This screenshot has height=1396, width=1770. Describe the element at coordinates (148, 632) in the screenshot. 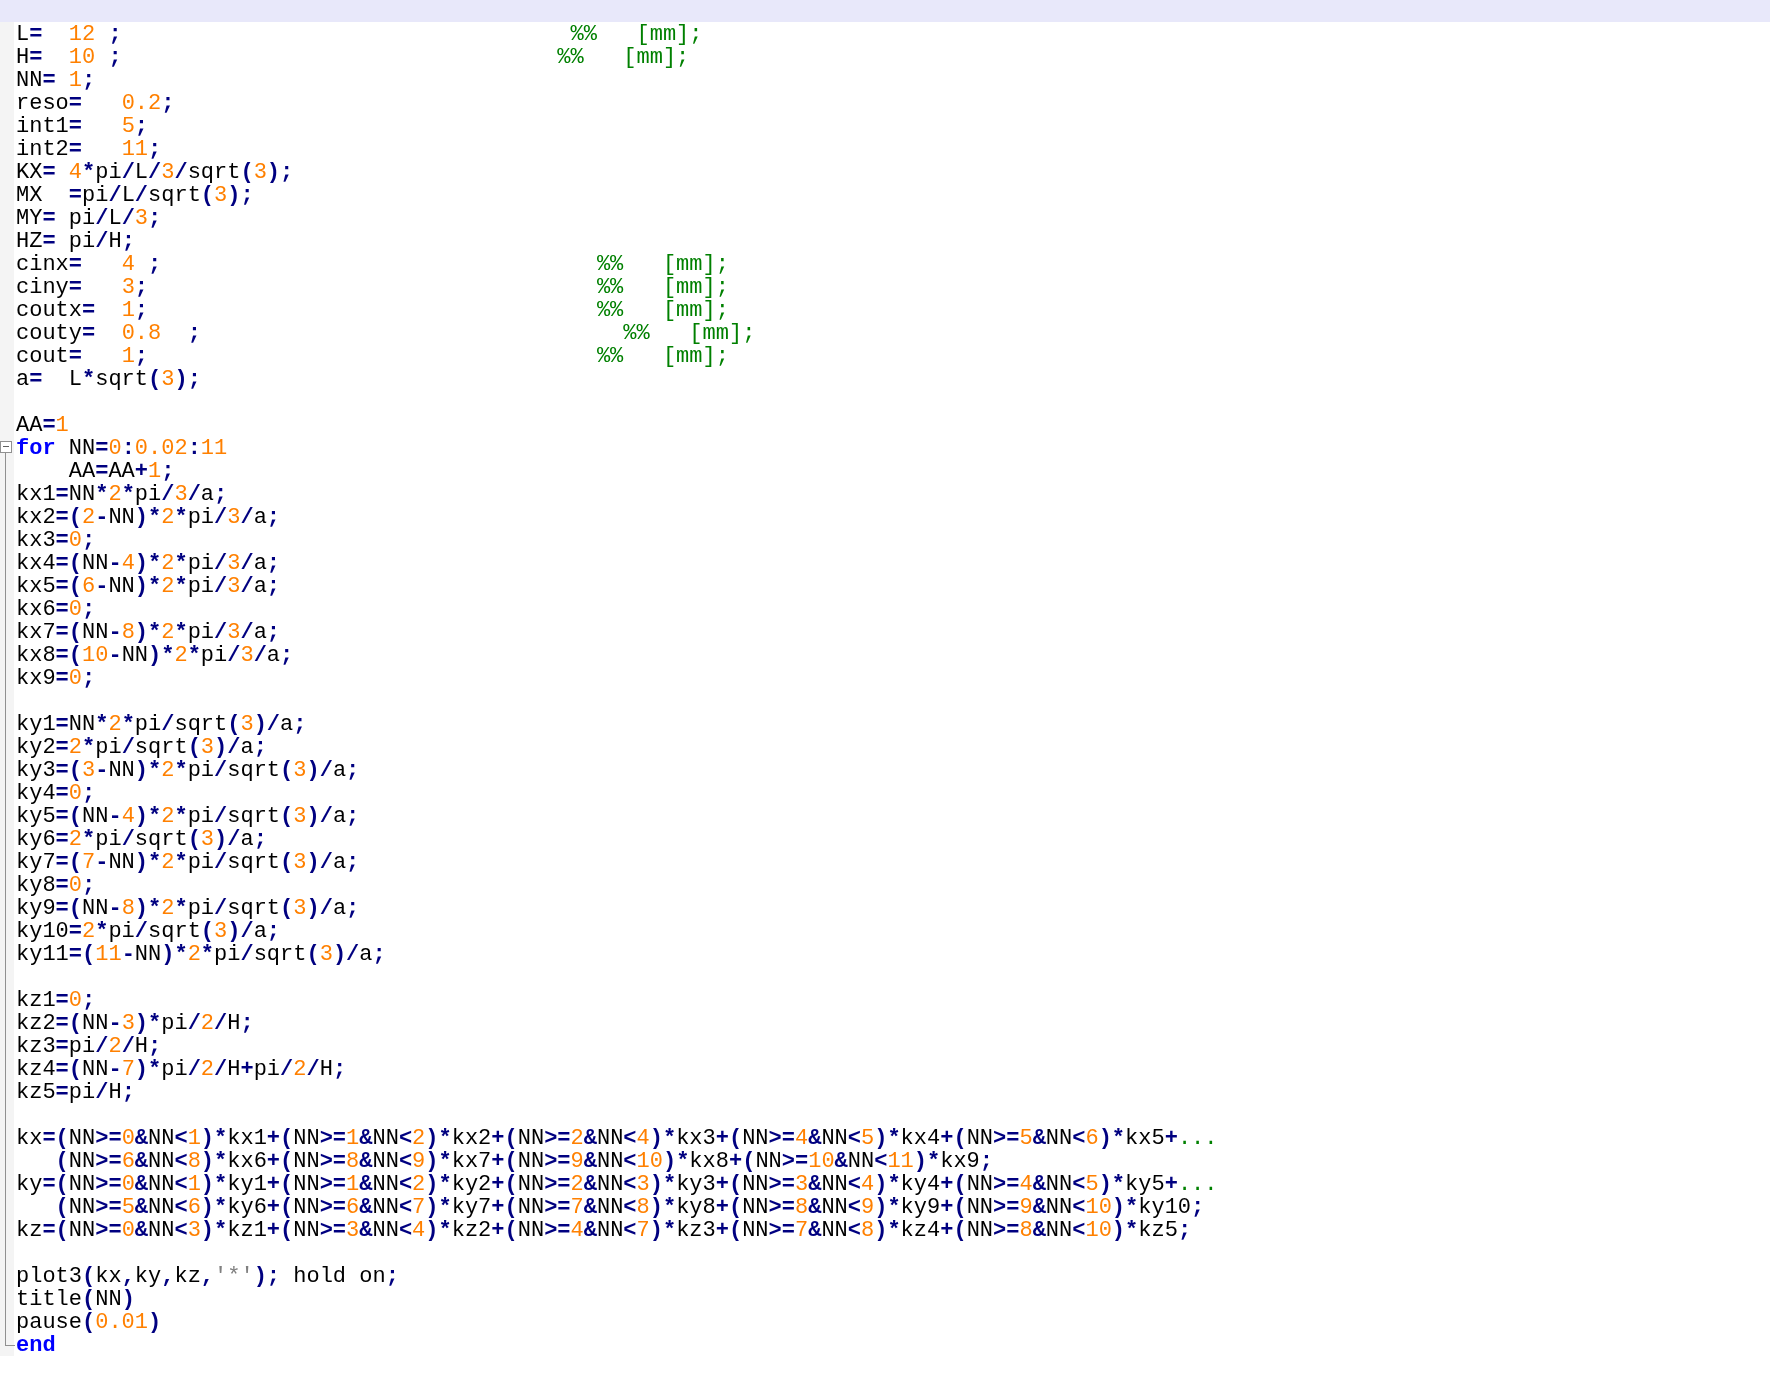

I see `code-line: kx7=(NN-8)*2*pi/3/a;` at that location.